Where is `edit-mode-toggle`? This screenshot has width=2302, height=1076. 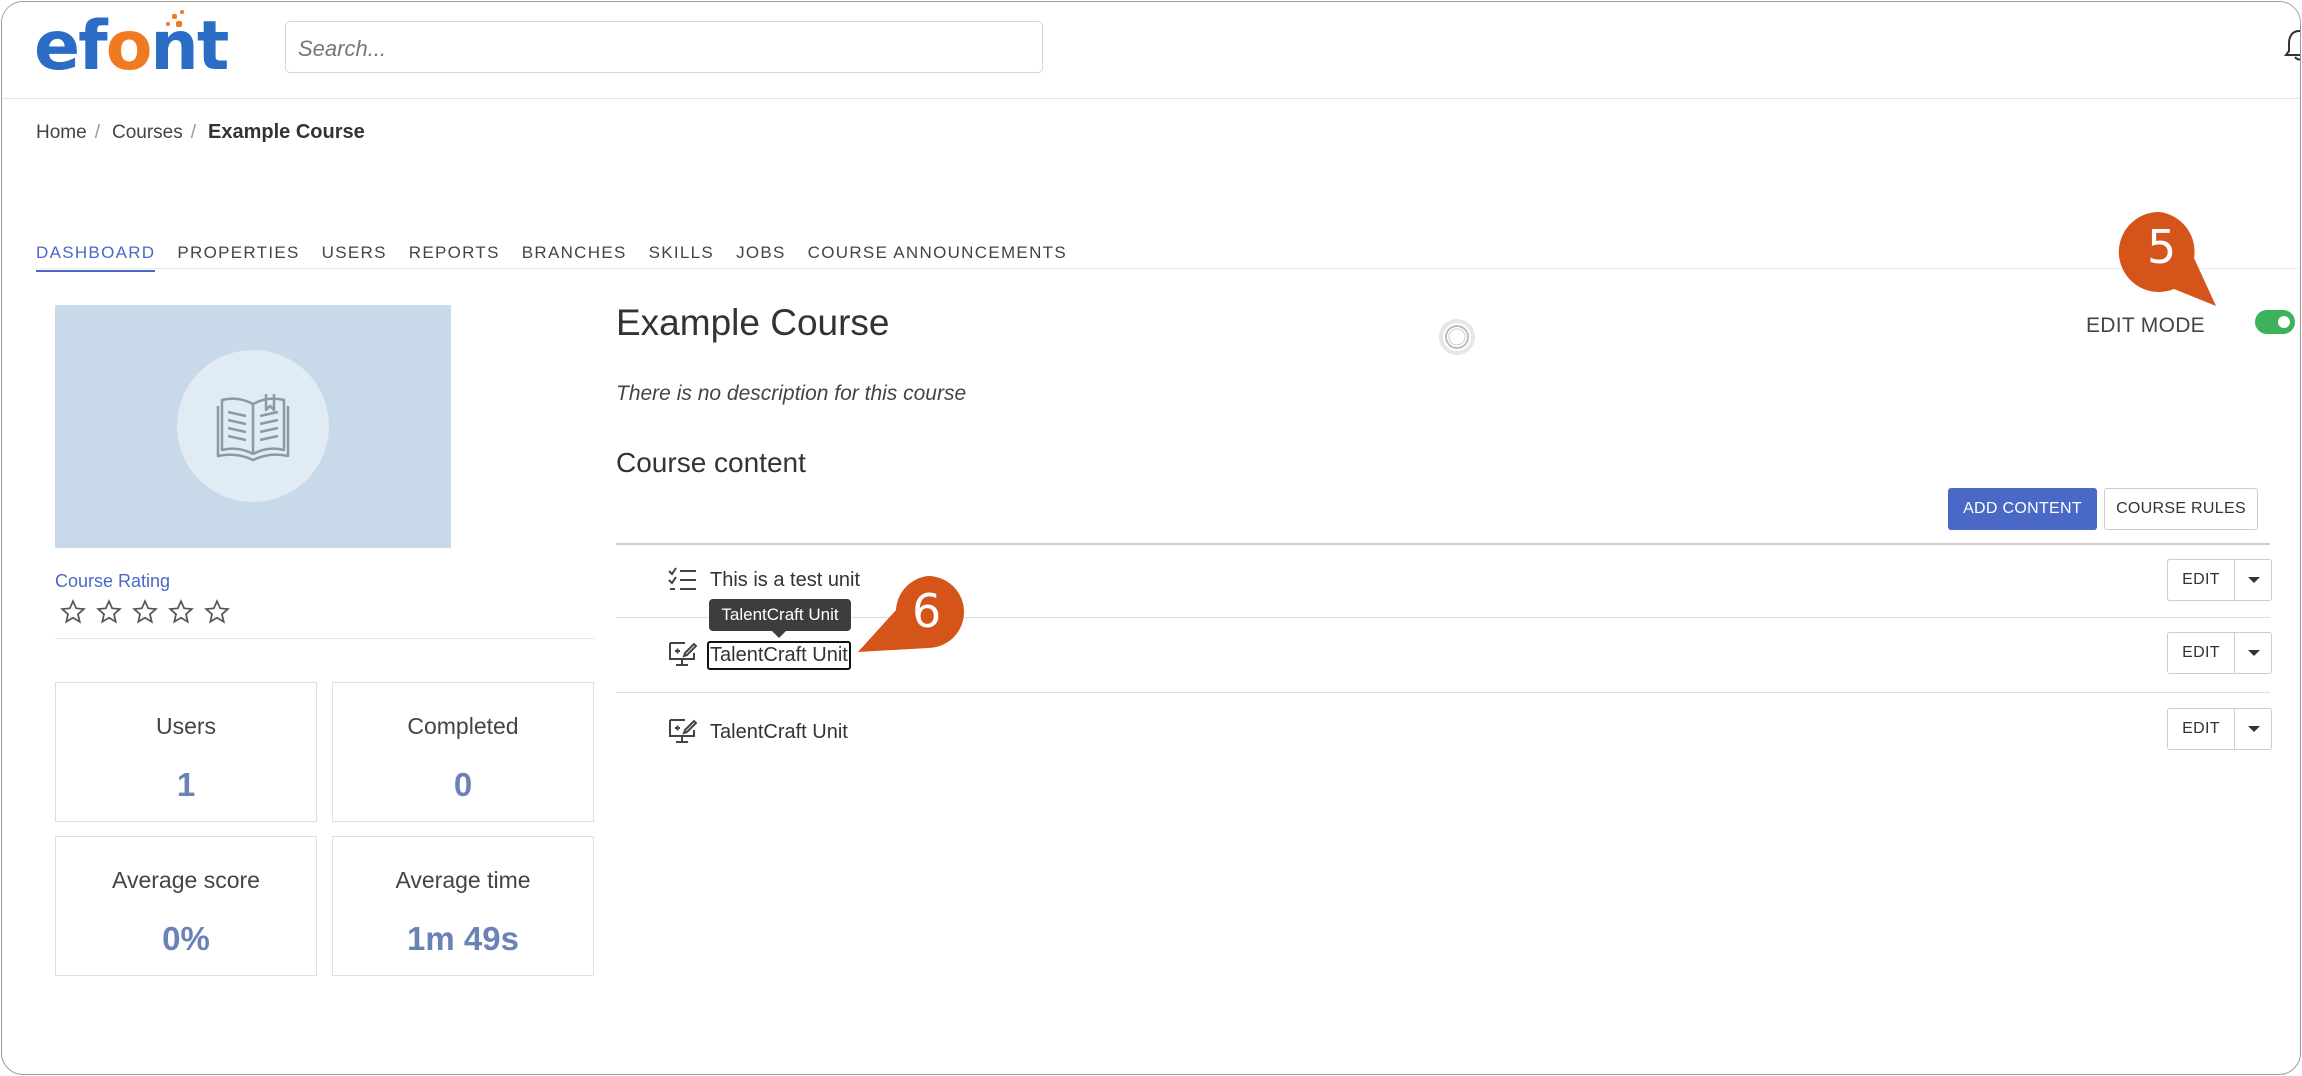
edit-mode-toggle is located at coordinates (2275, 322).